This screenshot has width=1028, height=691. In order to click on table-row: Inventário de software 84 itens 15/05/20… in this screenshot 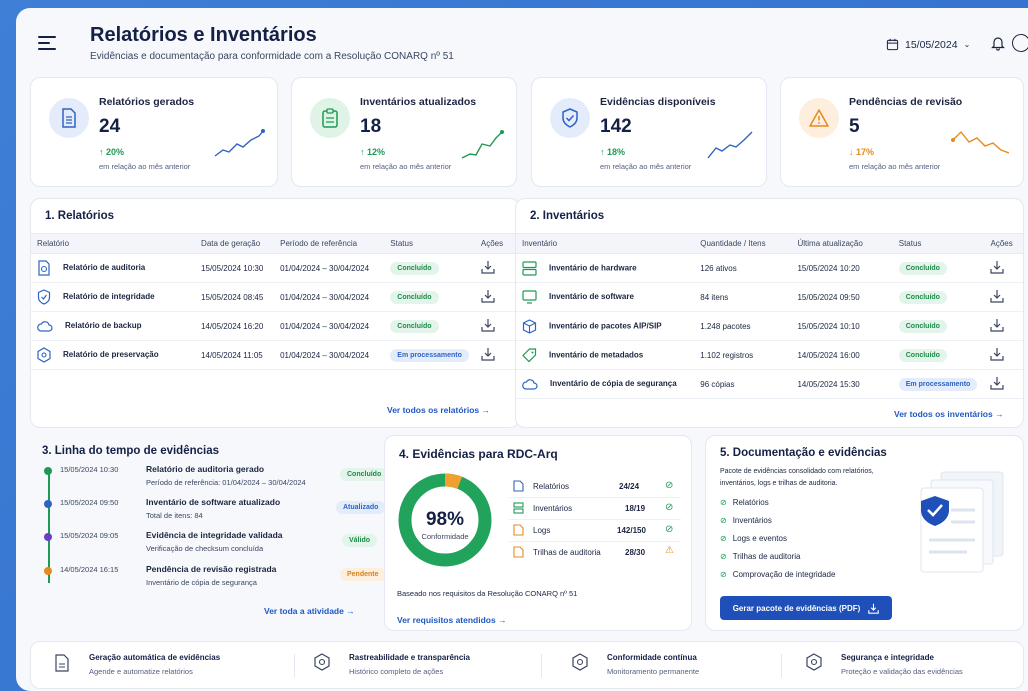, I will do `click(769, 297)`.